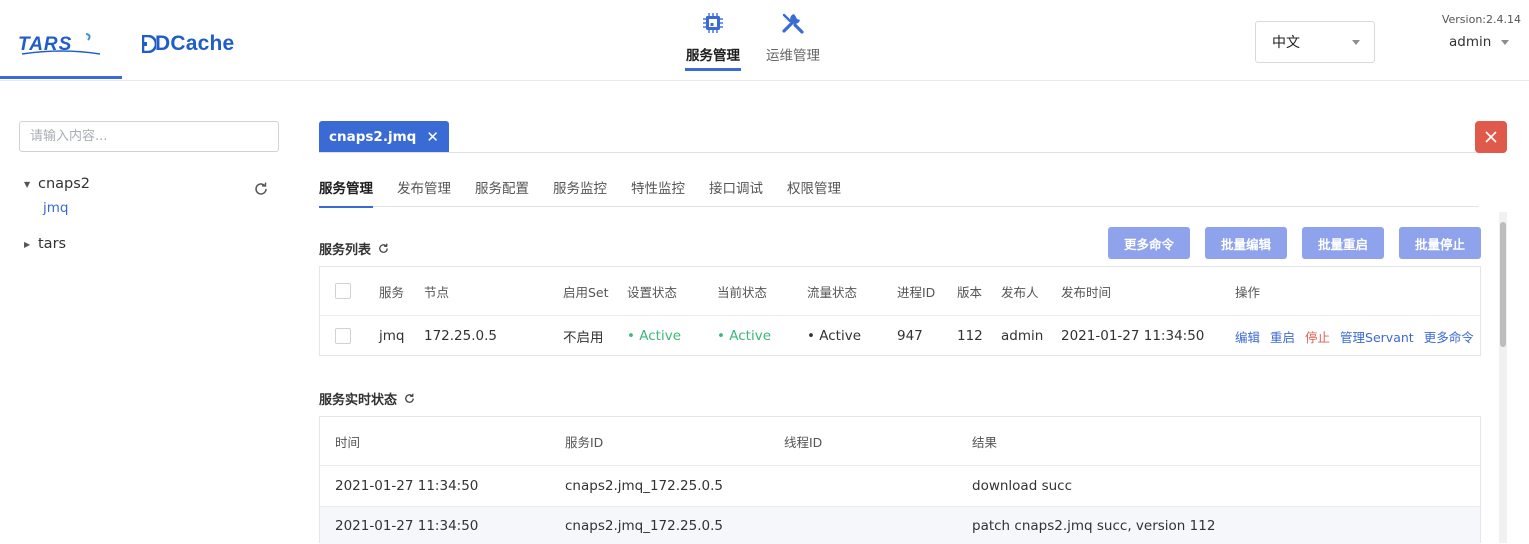 The height and width of the screenshot is (544, 1529). Describe the element at coordinates (1094, 525) in the screenshot. I see `result-cell: patch cnaps2.jmq succ, version 112` at that location.